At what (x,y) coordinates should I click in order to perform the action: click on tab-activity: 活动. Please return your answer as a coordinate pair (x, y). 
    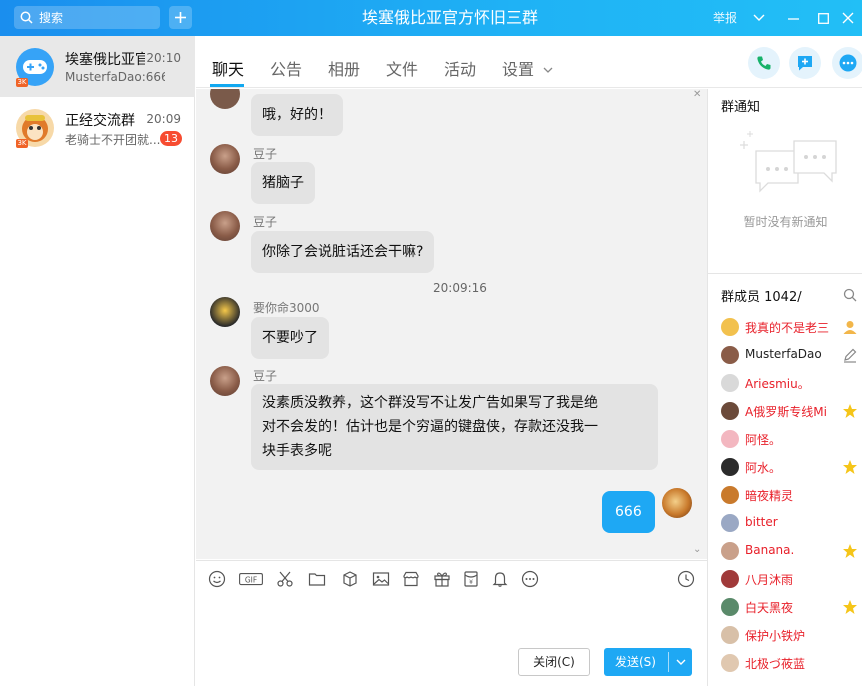
    Looking at the image, I should click on (460, 68).